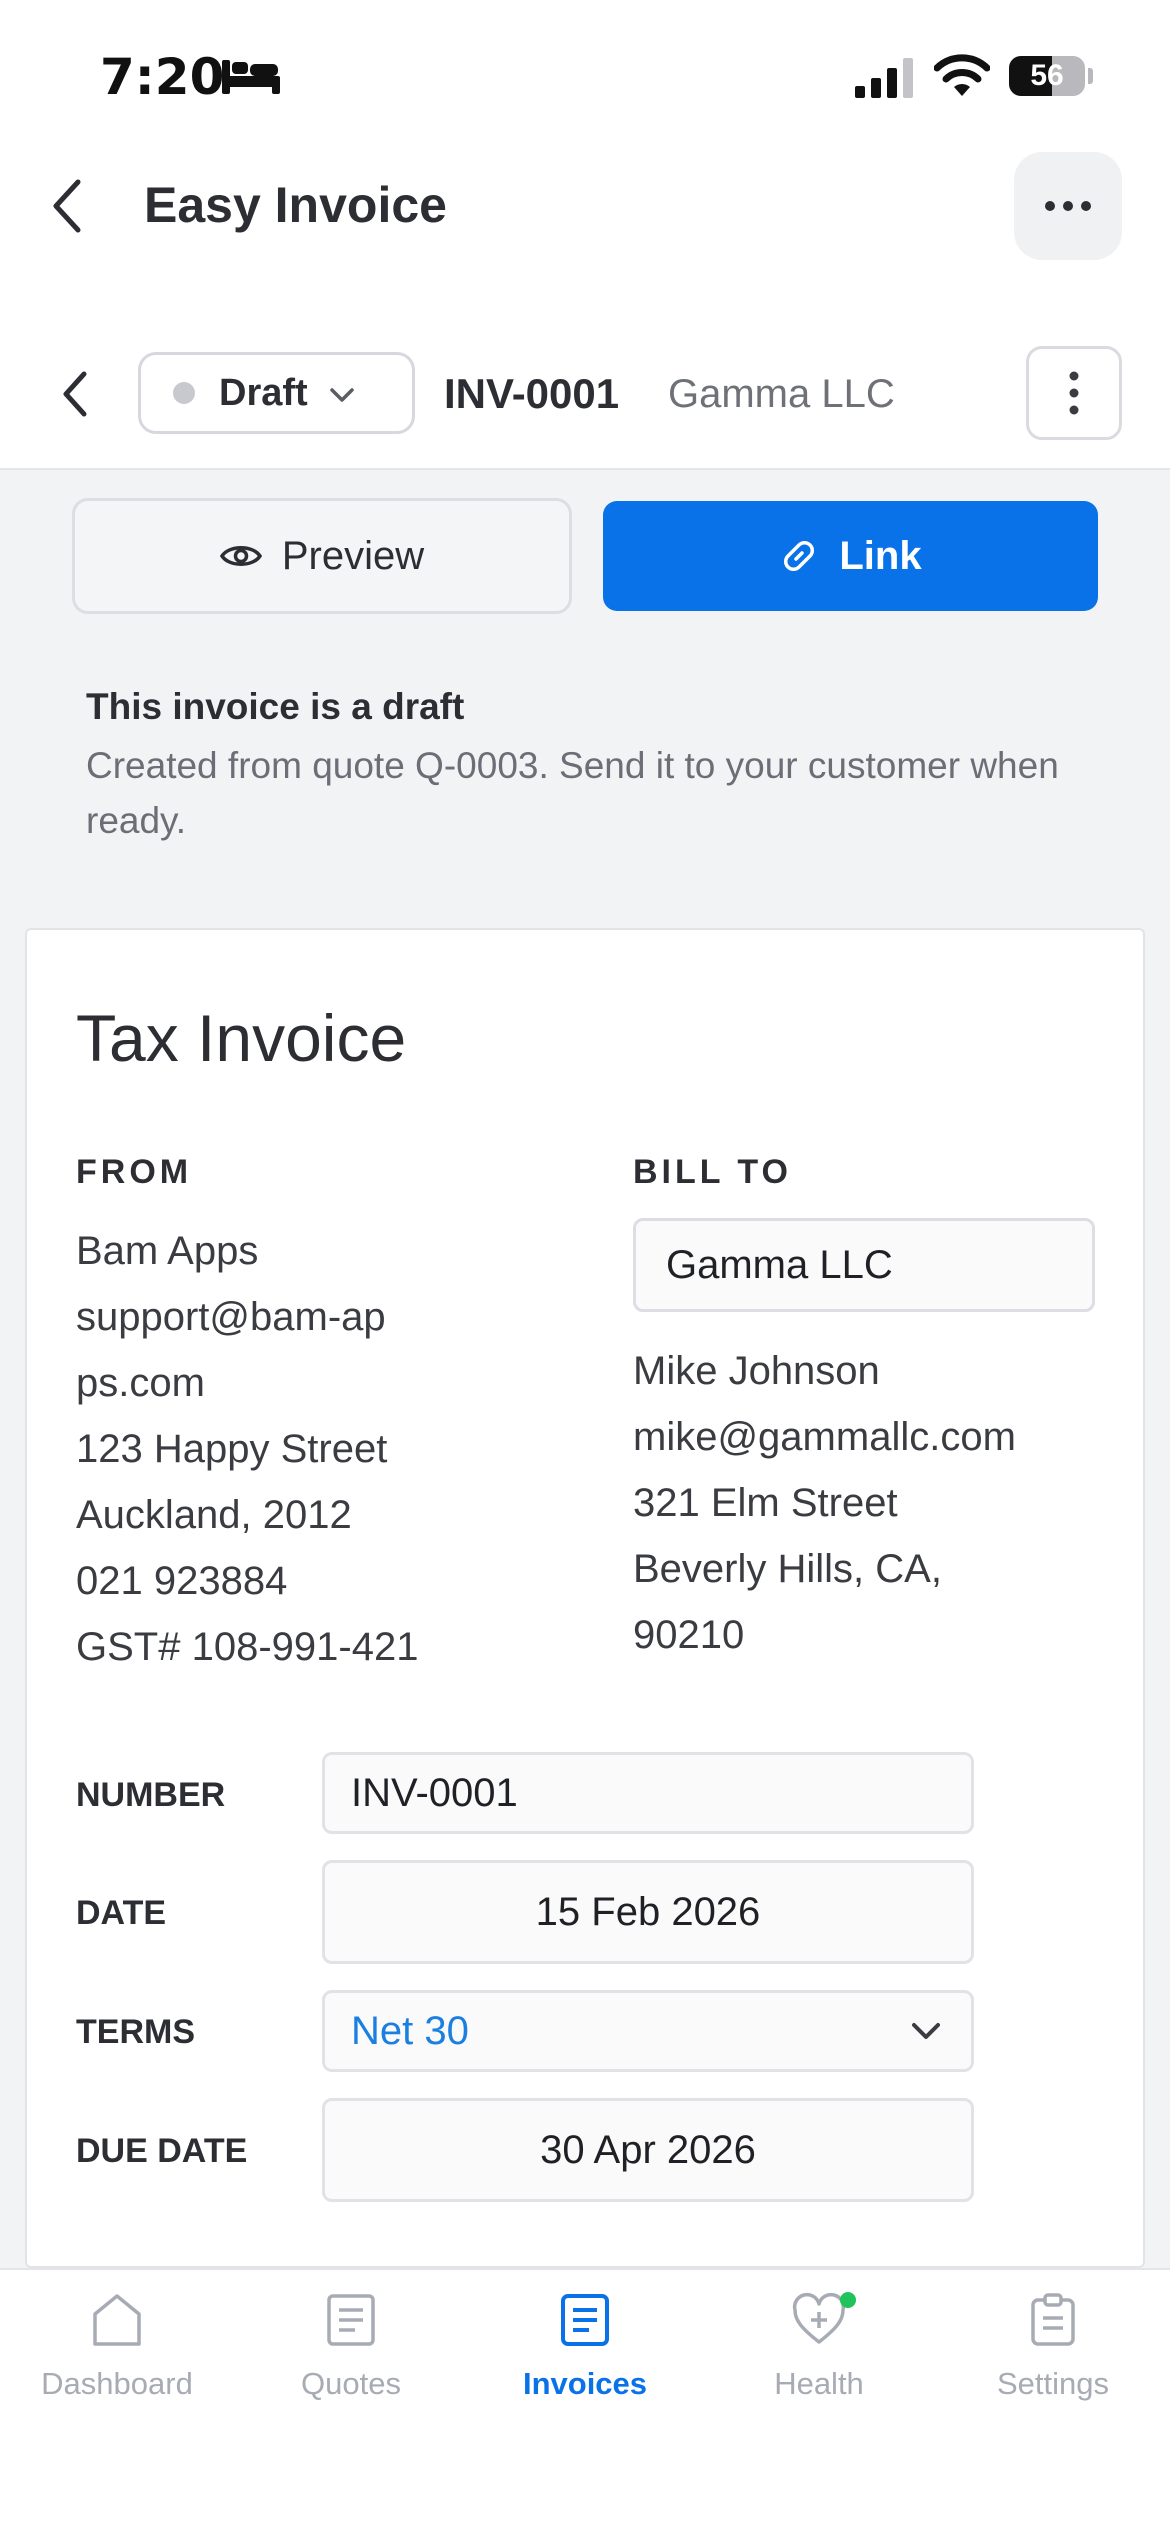  I want to click on more-vertical-icon, so click(1074, 393).